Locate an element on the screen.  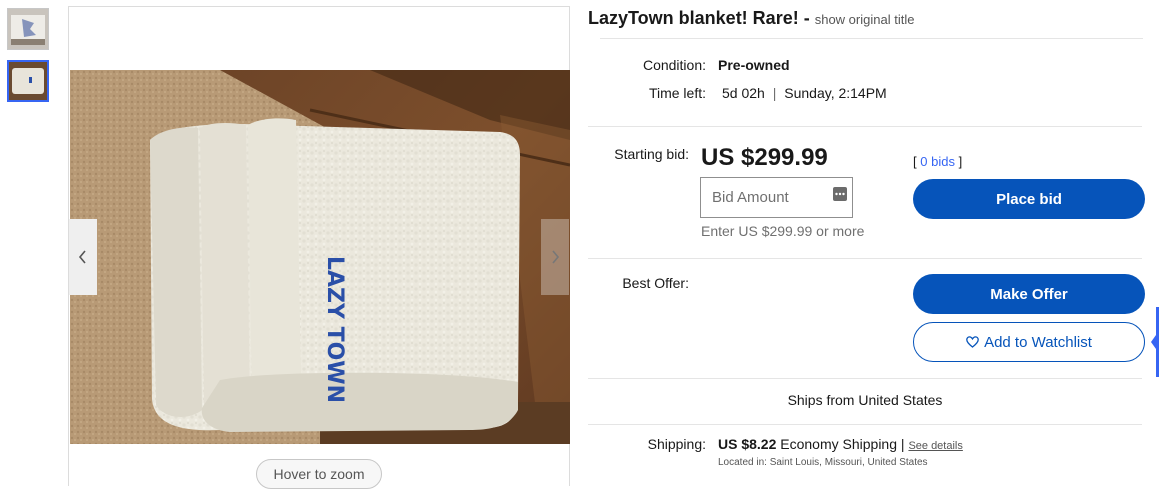
lazytown-logo: LAZY TOWN is located at coordinates (334, 329).